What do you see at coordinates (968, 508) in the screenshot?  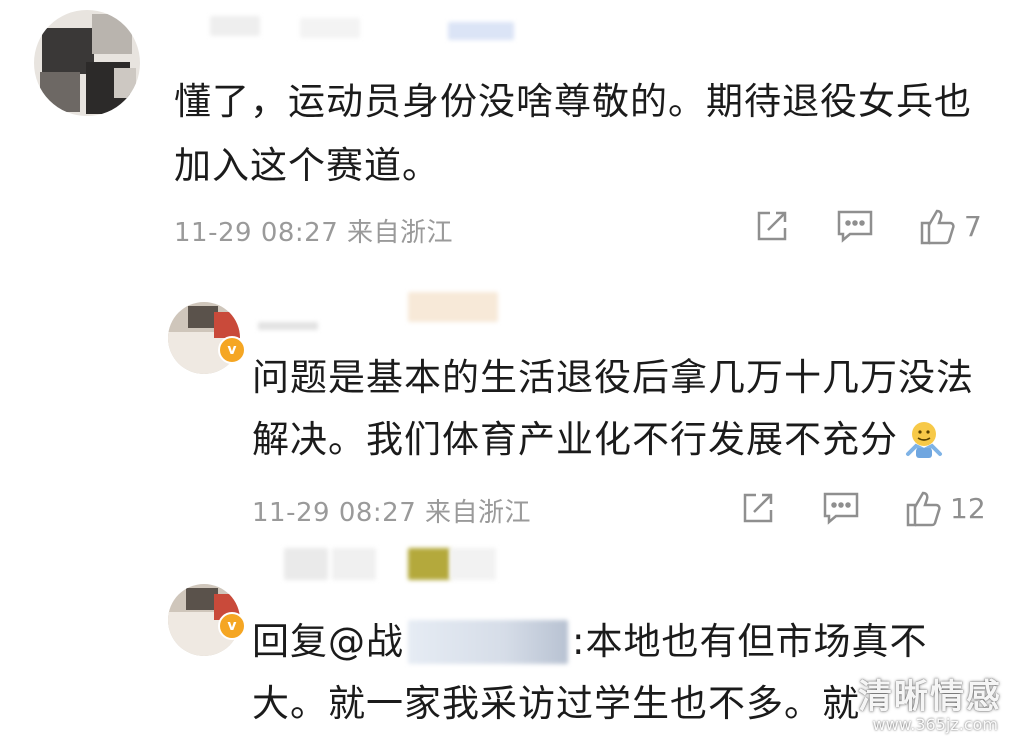 I see `like-count: 12` at bounding box center [968, 508].